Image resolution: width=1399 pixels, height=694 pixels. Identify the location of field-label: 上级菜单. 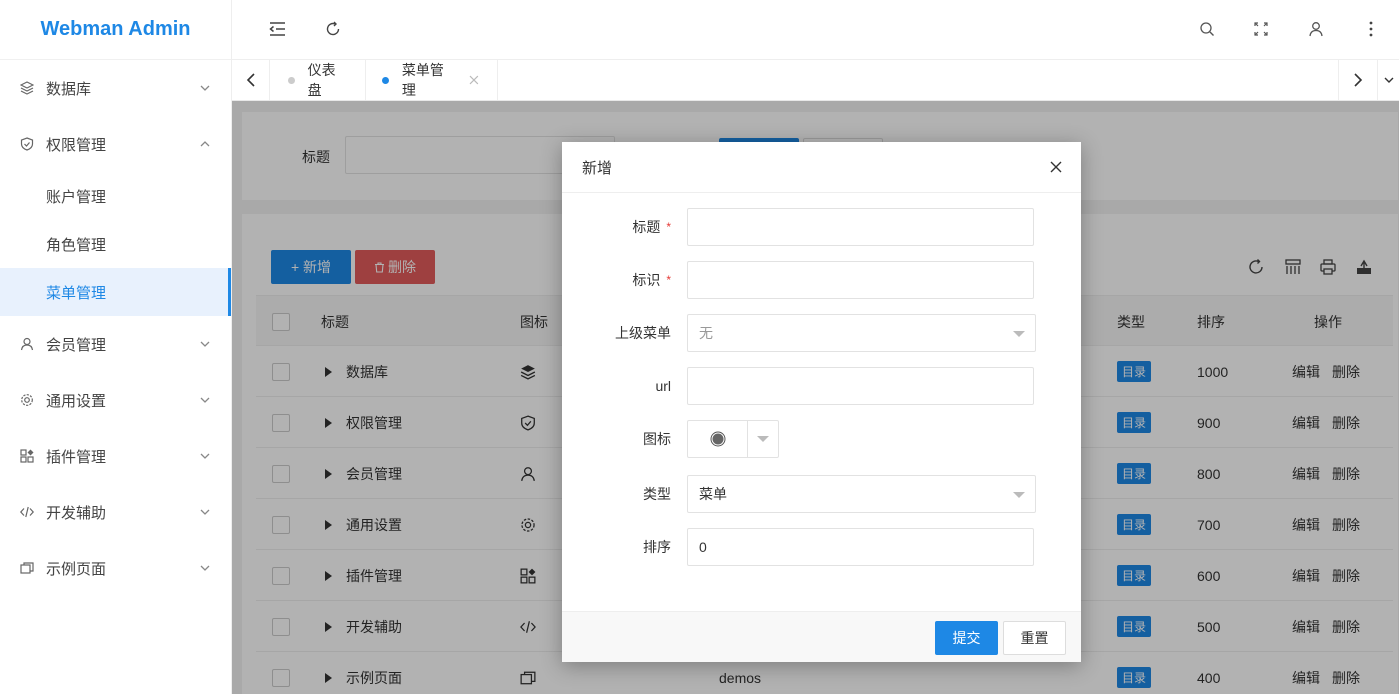
(643, 333).